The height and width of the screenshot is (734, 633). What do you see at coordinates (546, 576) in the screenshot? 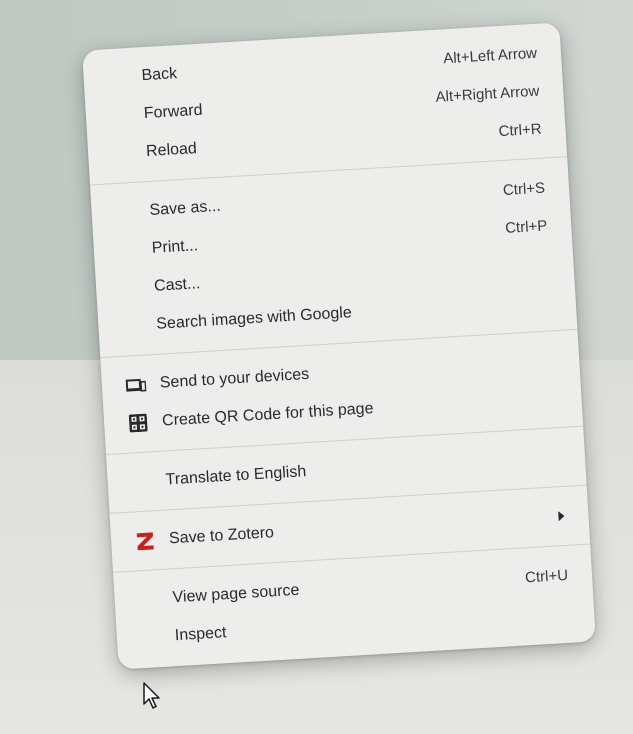
I see `menu-item-shortcut: Ctrl+U` at bounding box center [546, 576].